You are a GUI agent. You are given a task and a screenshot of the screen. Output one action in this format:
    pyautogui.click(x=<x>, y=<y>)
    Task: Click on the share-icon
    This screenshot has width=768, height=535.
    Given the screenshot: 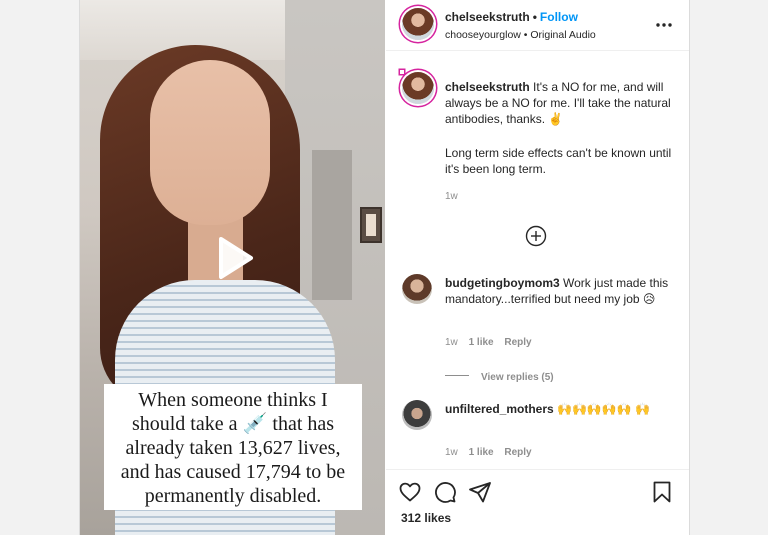 What is the action you would take?
    pyautogui.click(x=480, y=492)
    